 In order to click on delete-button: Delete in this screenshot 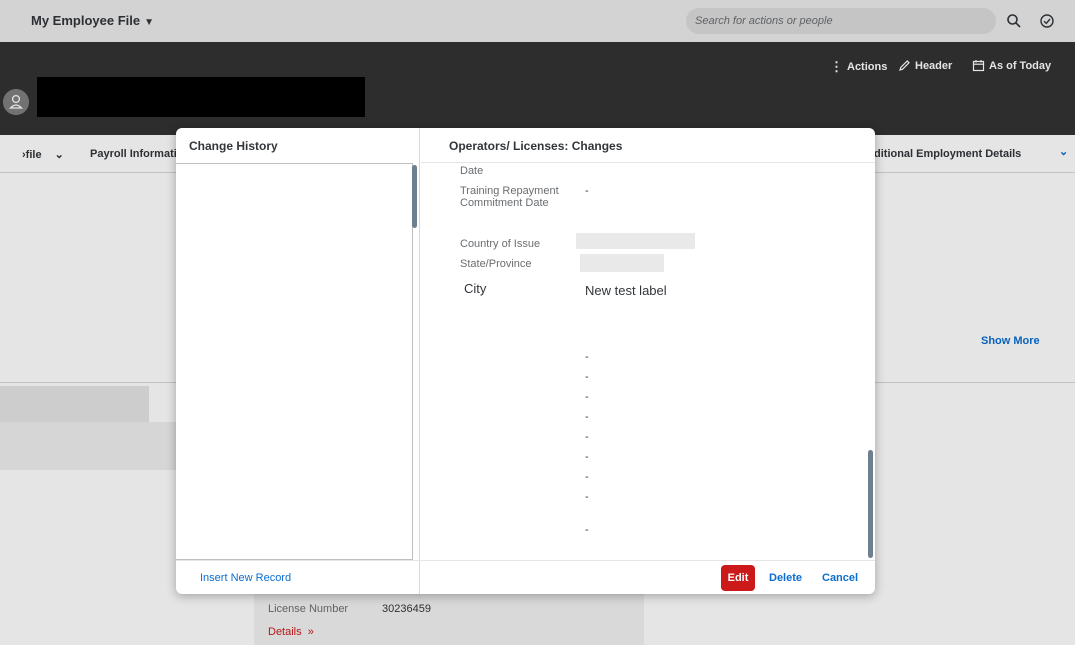, I will do `click(785, 578)`.